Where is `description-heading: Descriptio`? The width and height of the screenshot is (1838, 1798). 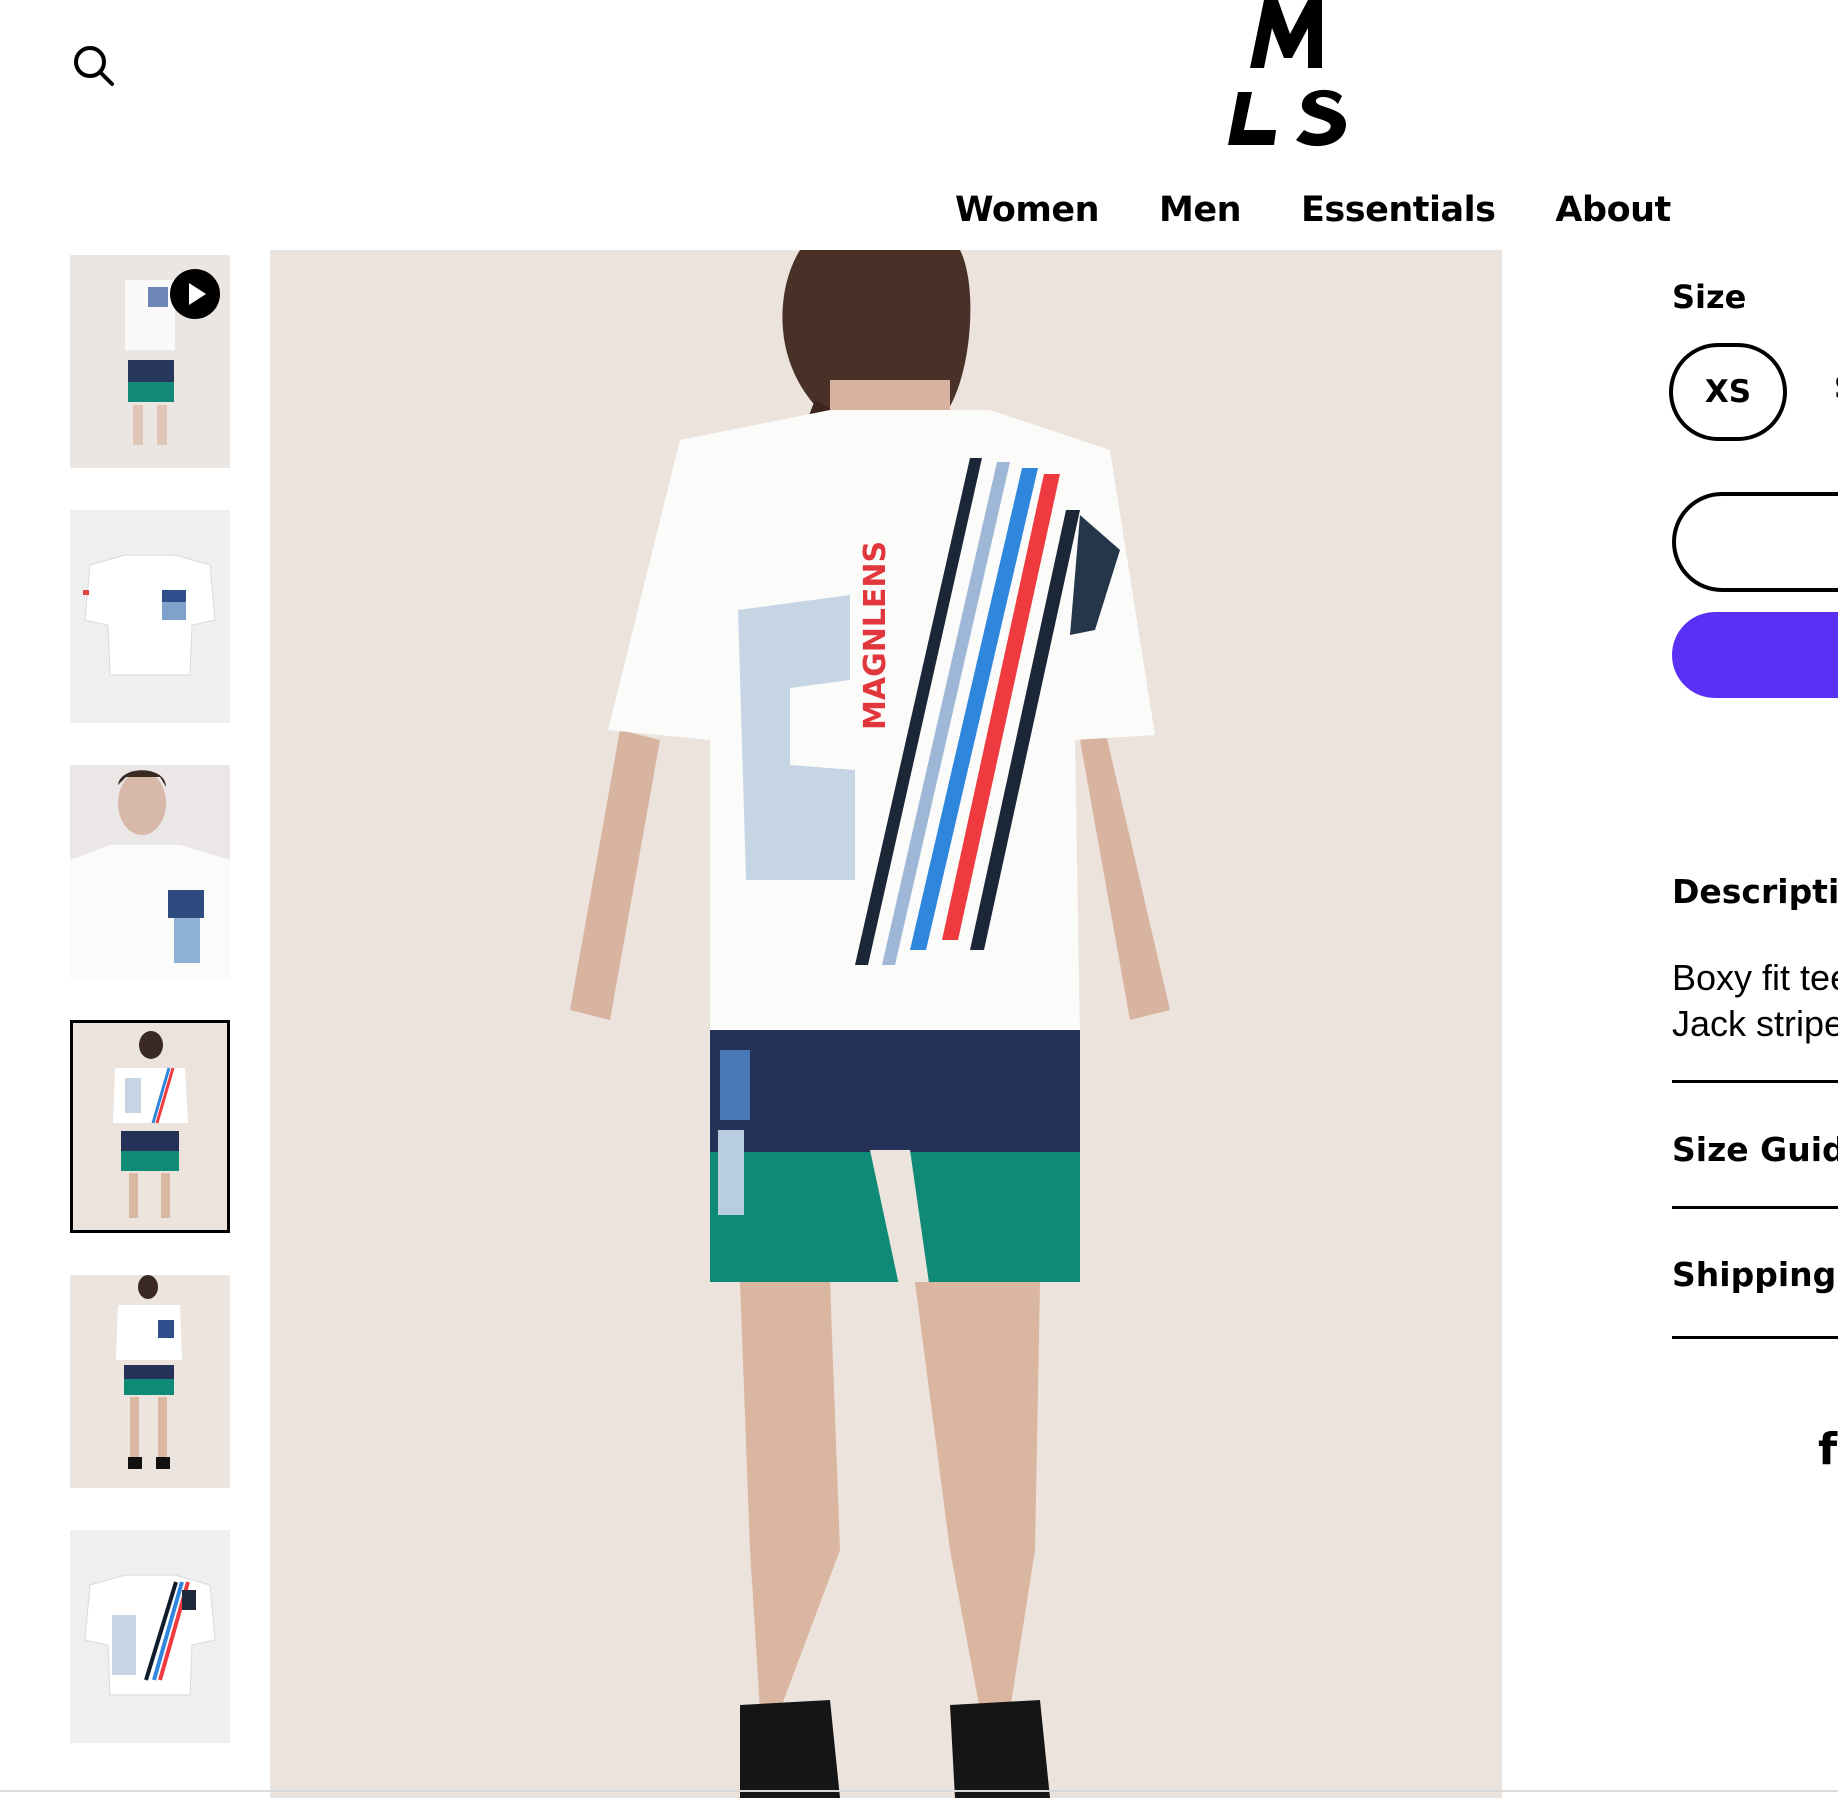 description-heading: Descriptio is located at coordinates (1755, 891).